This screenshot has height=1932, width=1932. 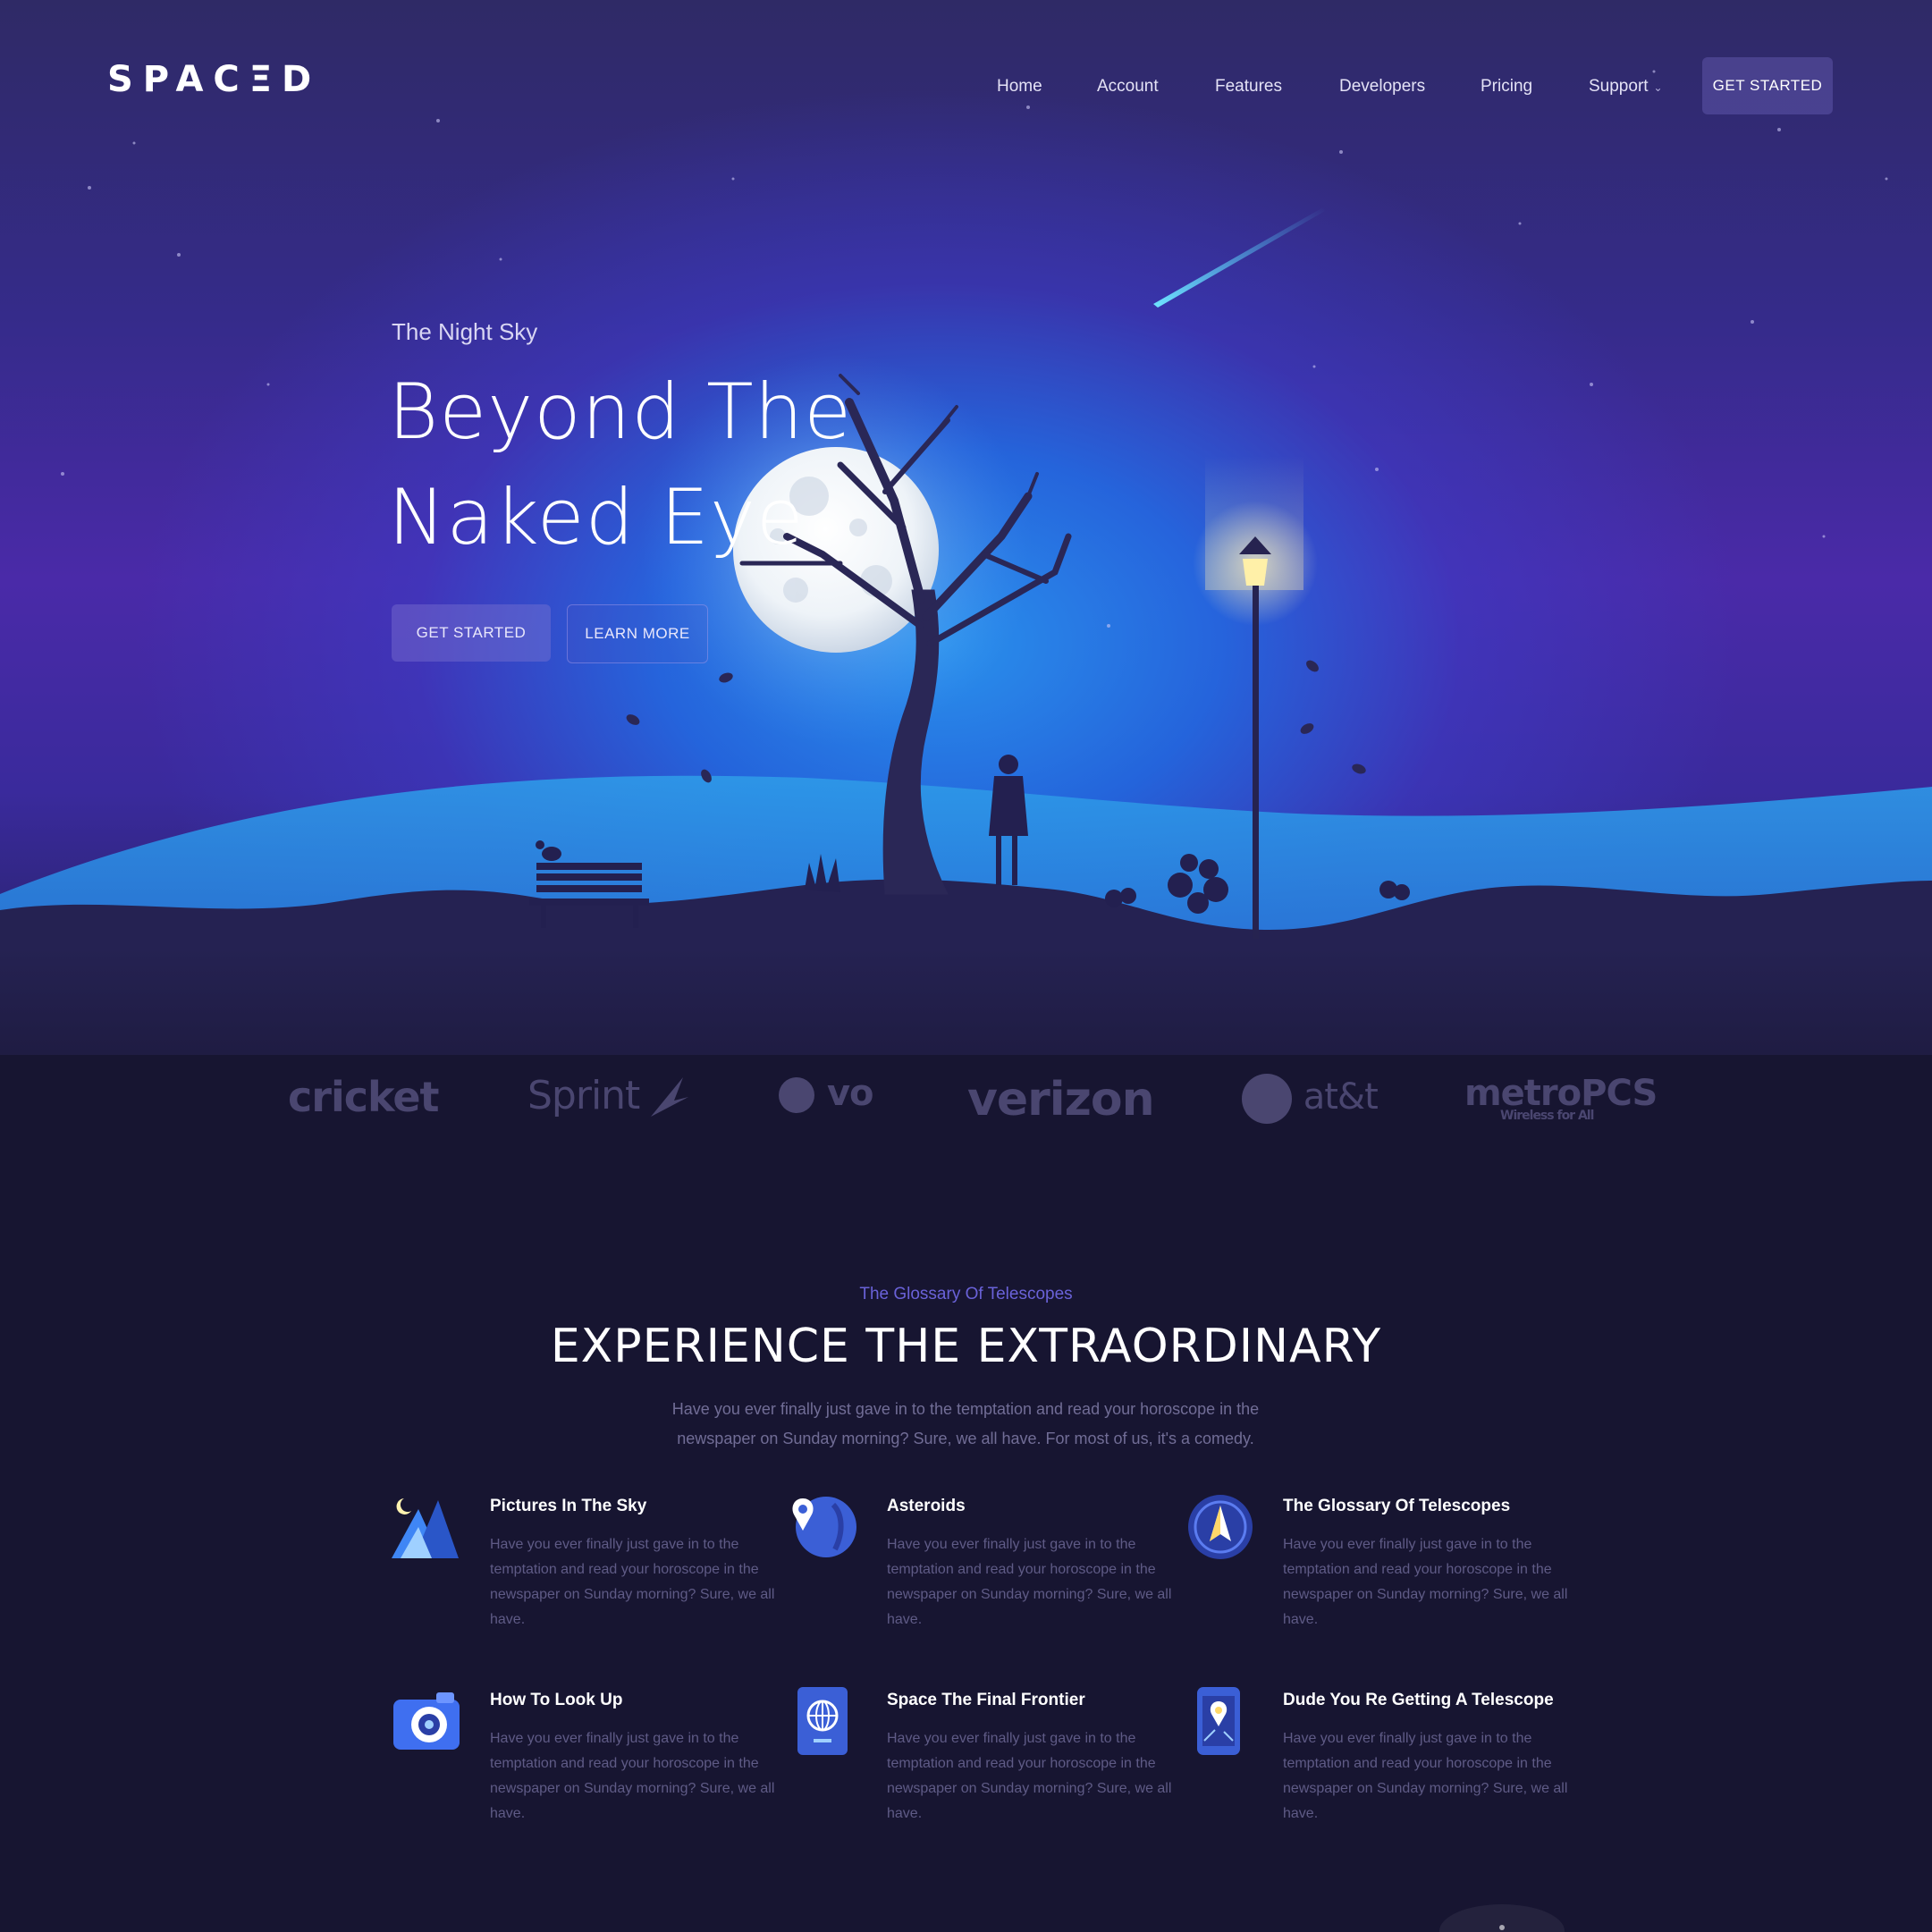 I want to click on partner-logo-sprint-text: Sprint, so click(x=583, y=1095).